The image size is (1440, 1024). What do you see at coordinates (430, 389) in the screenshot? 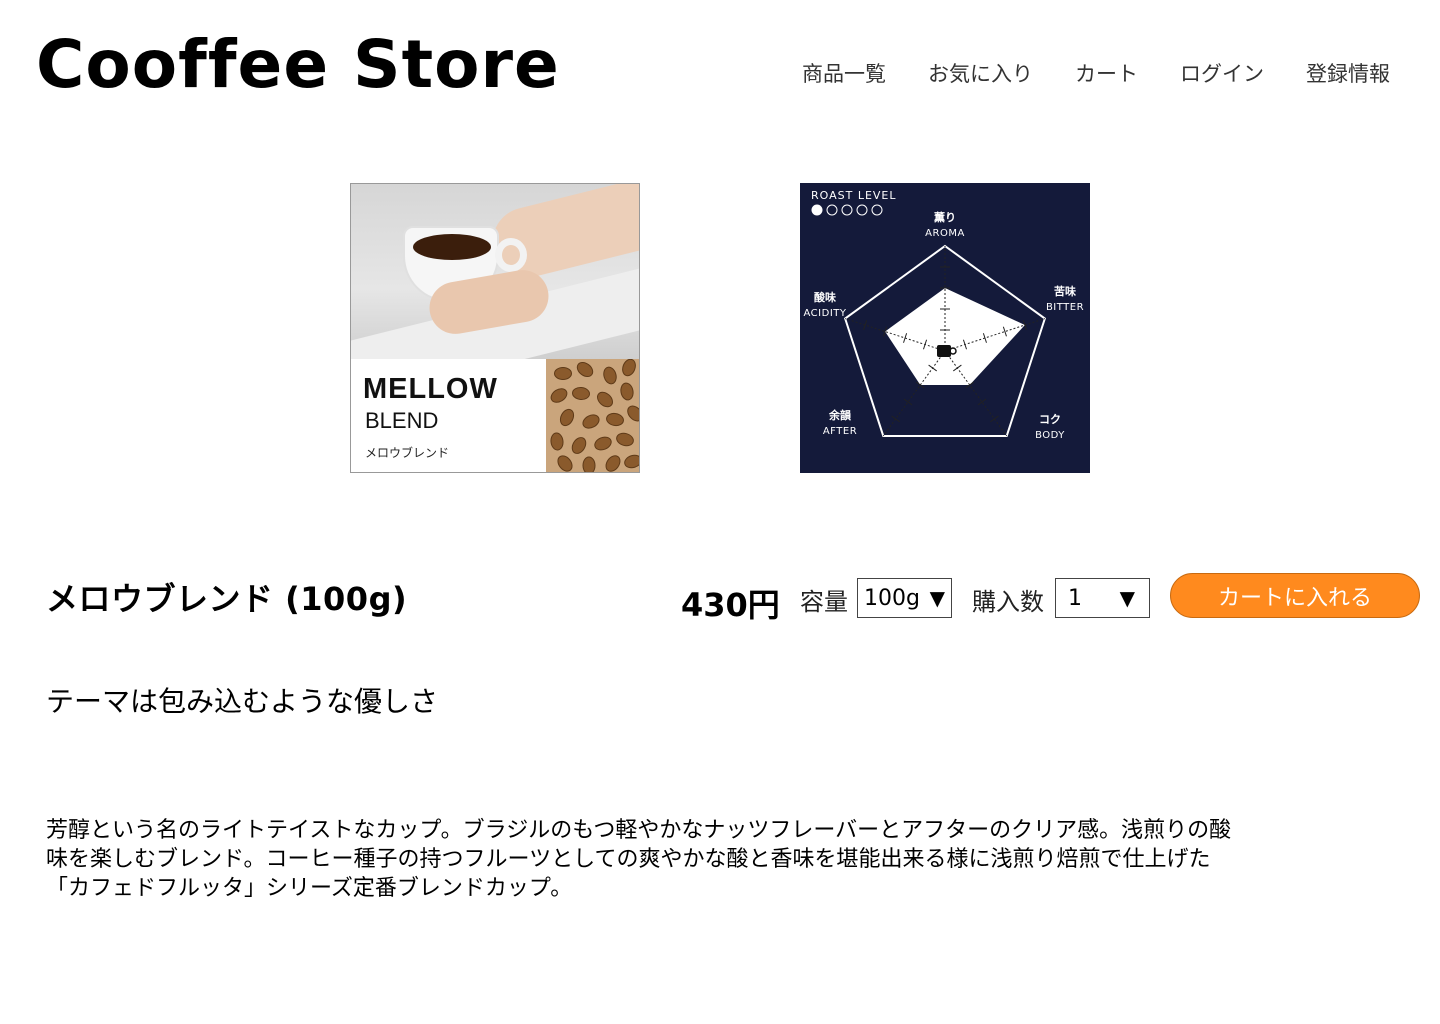
I see `label-title: MELLOW` at bounding box center [430, 389].